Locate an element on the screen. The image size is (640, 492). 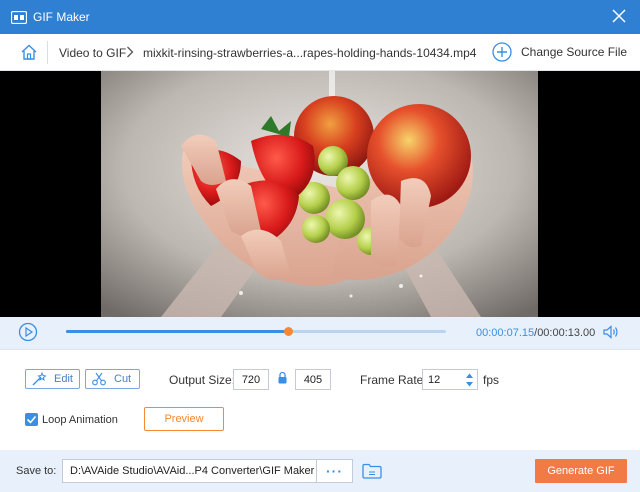
window-title: GIF Maker is located at coordinates (61, 17).